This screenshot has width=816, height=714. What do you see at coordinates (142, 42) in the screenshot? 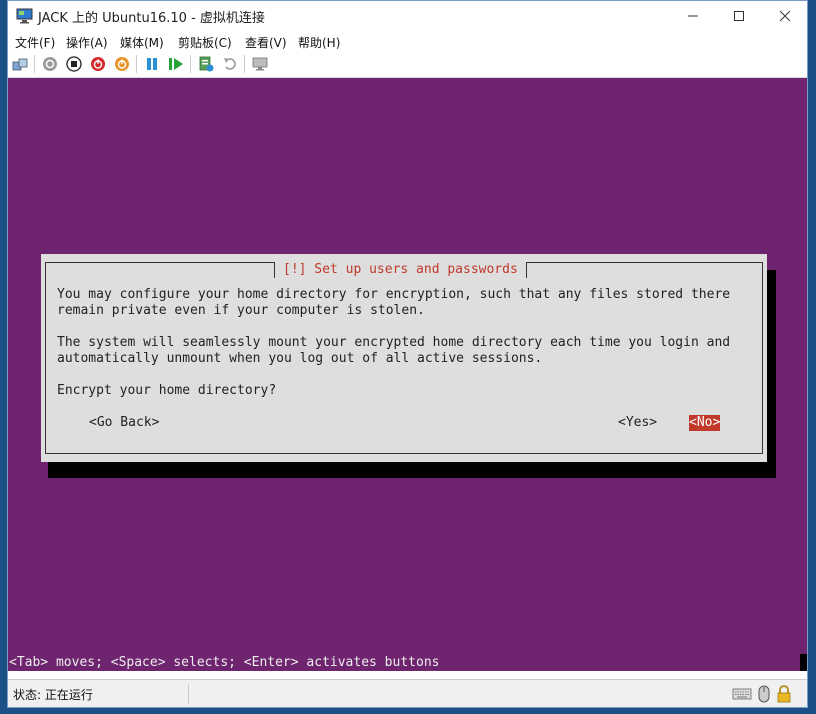
I see `menu-media: 媒体(M)` at bounding box center [142, 42].